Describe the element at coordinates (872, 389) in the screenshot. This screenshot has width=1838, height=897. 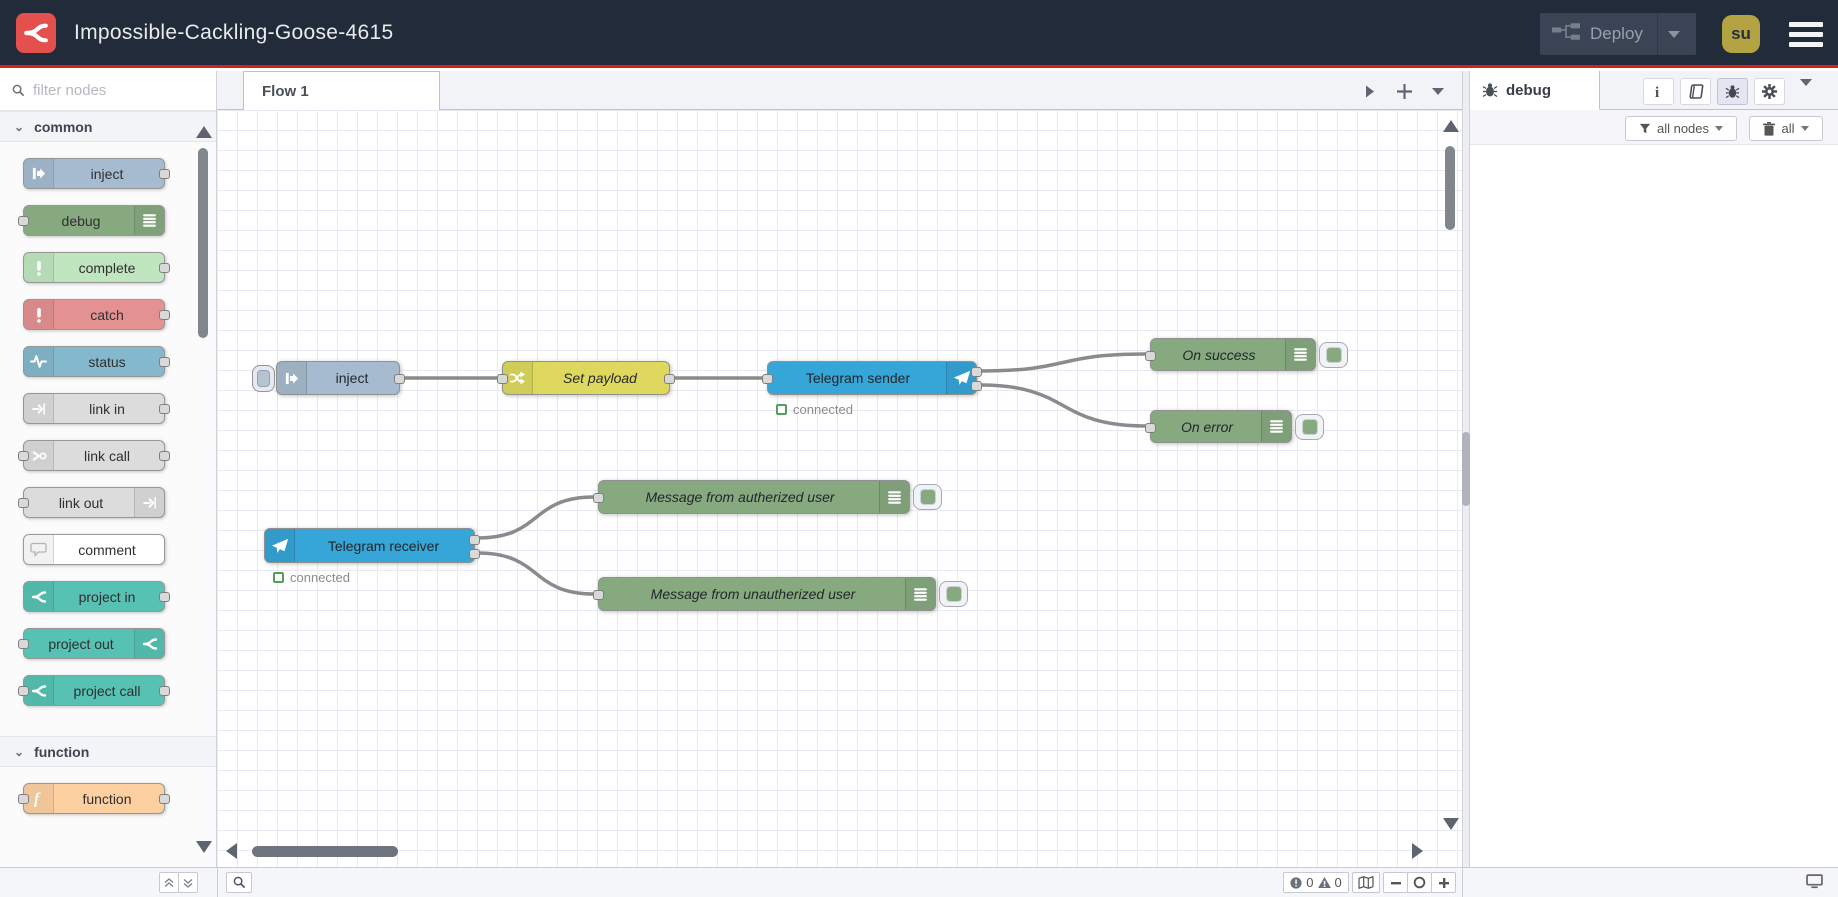
I see `flow-node-telegram-sender: Telegram sender connected` at that location.